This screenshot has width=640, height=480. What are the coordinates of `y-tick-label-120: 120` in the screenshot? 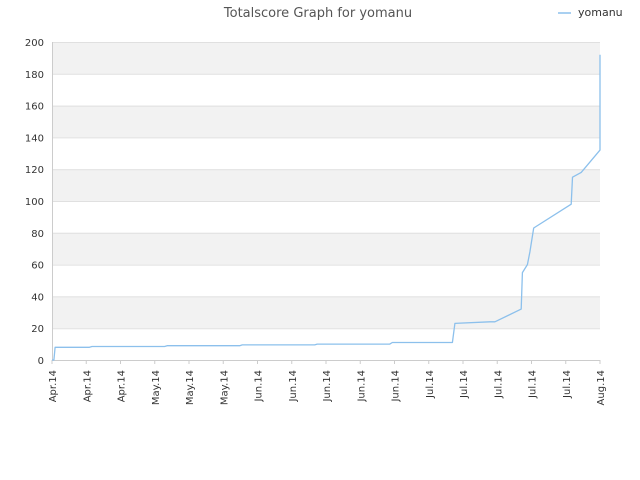 It's located at (34, 170).